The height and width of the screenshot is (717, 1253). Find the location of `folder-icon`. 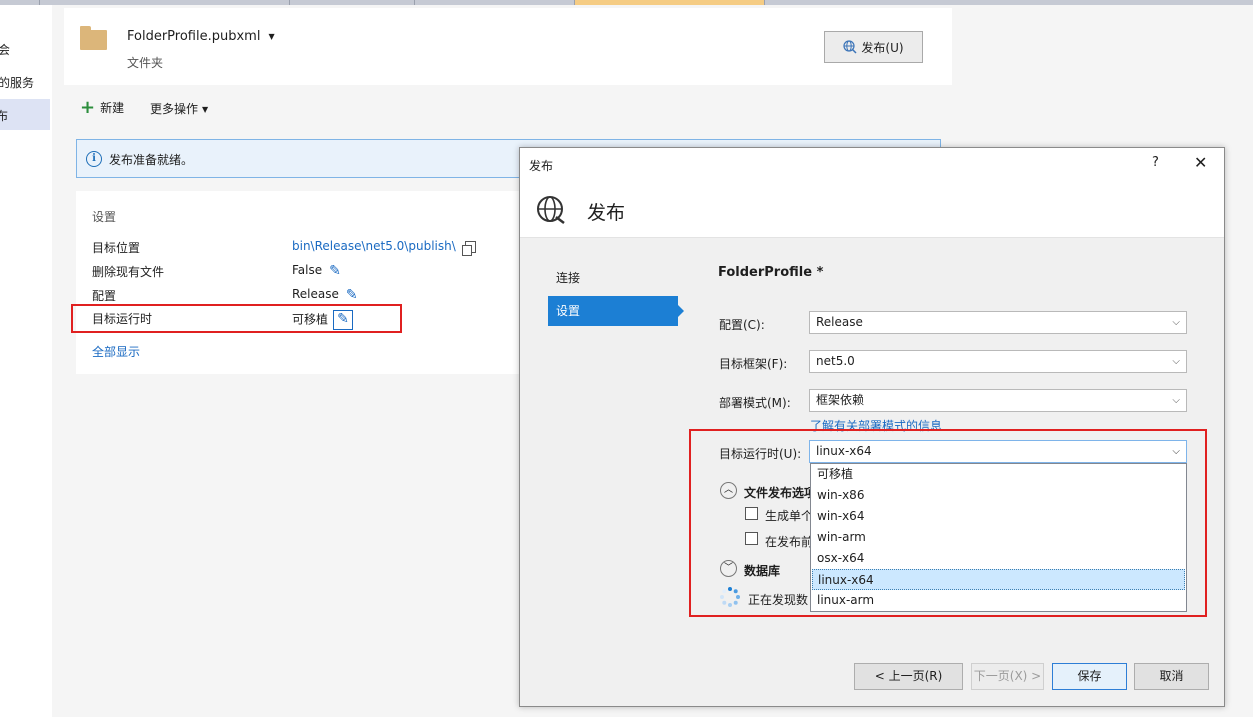

folder-icon is located at coordinates (93, 38).